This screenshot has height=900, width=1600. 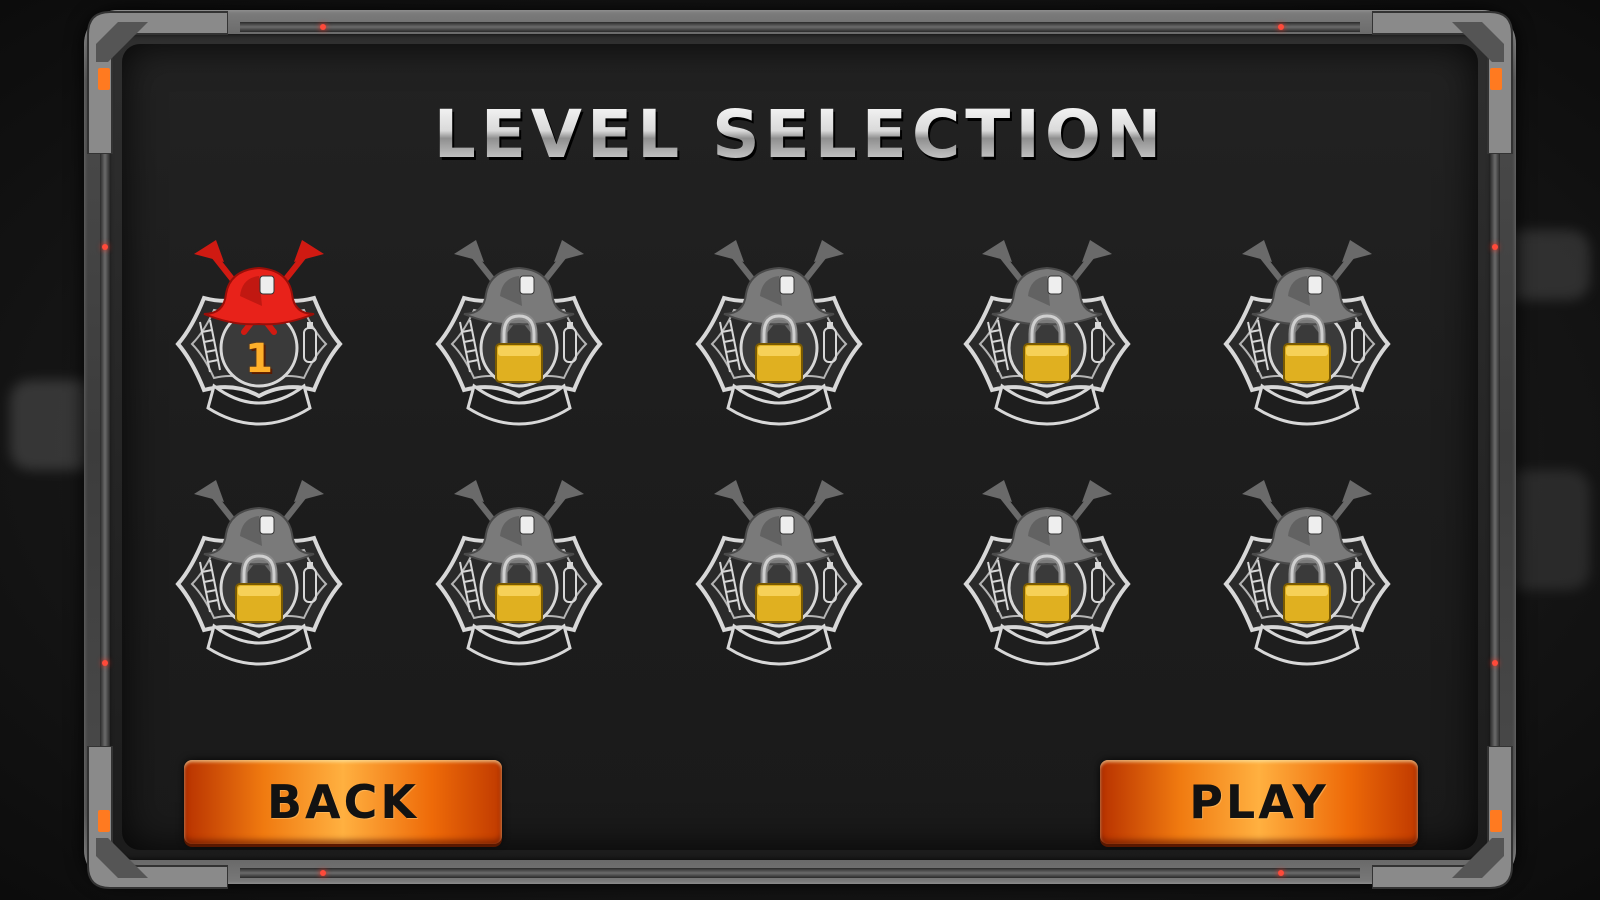 I want to click on play-button-label: PLAY, so click(x=1259, y=802).